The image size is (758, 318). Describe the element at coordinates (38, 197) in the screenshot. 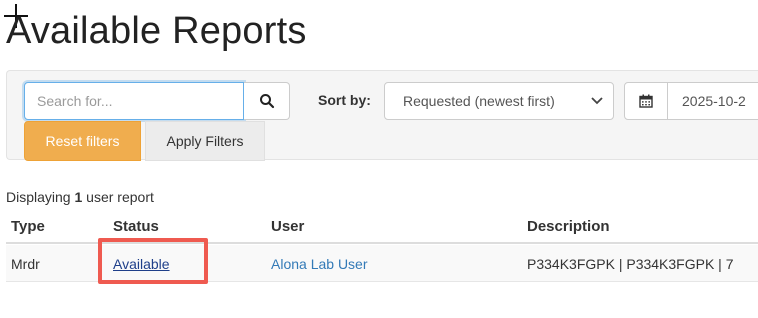

I see `results-count-prefix: Displaying` at that location.